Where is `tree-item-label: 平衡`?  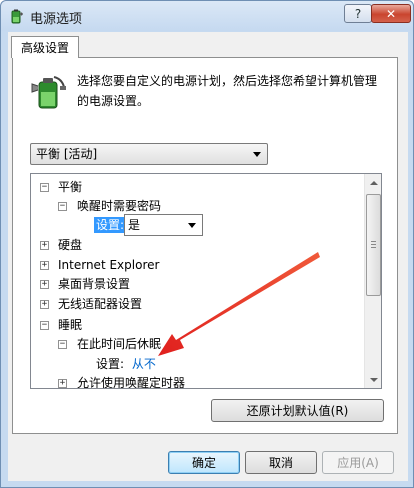
tree-item-label: 平衡 is located at coordinates (70, 187).